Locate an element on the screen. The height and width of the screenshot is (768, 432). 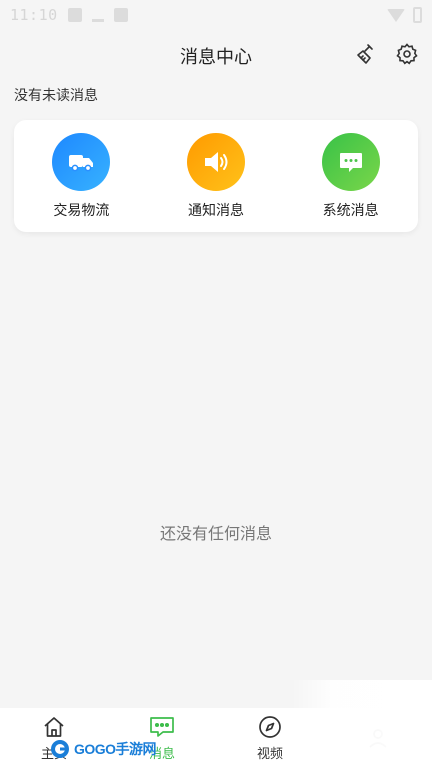
image-notification-icon is located at coordinates (74, 15).